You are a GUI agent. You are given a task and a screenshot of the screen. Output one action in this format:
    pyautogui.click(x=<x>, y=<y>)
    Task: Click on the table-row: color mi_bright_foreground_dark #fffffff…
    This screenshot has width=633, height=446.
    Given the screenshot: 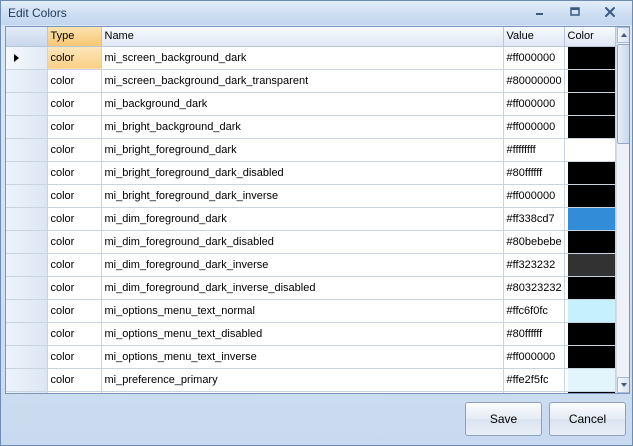 What is the action you would take?
    pyautogui.click(x=311, y=150)
    